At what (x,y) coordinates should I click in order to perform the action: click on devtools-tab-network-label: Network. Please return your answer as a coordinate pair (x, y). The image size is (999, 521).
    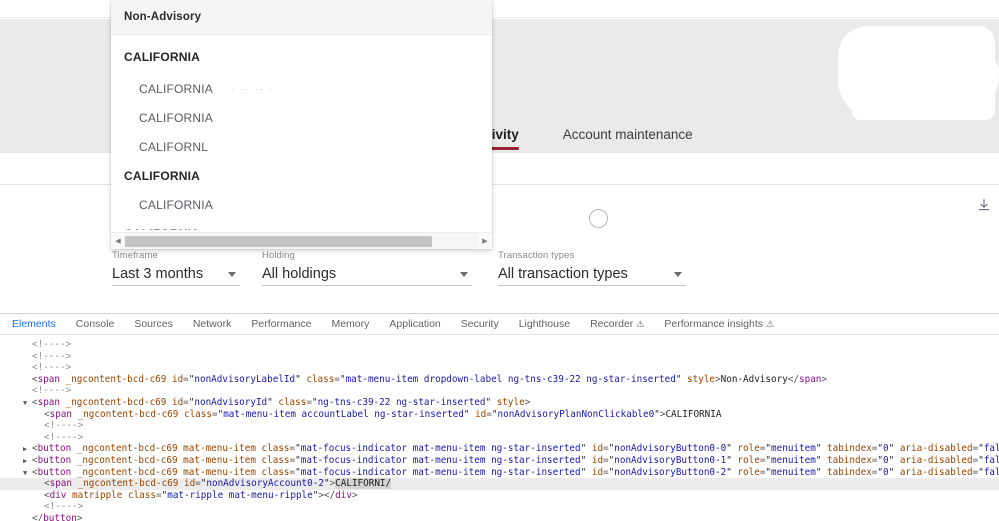
    Looking at the image, I should click on (212, 324).